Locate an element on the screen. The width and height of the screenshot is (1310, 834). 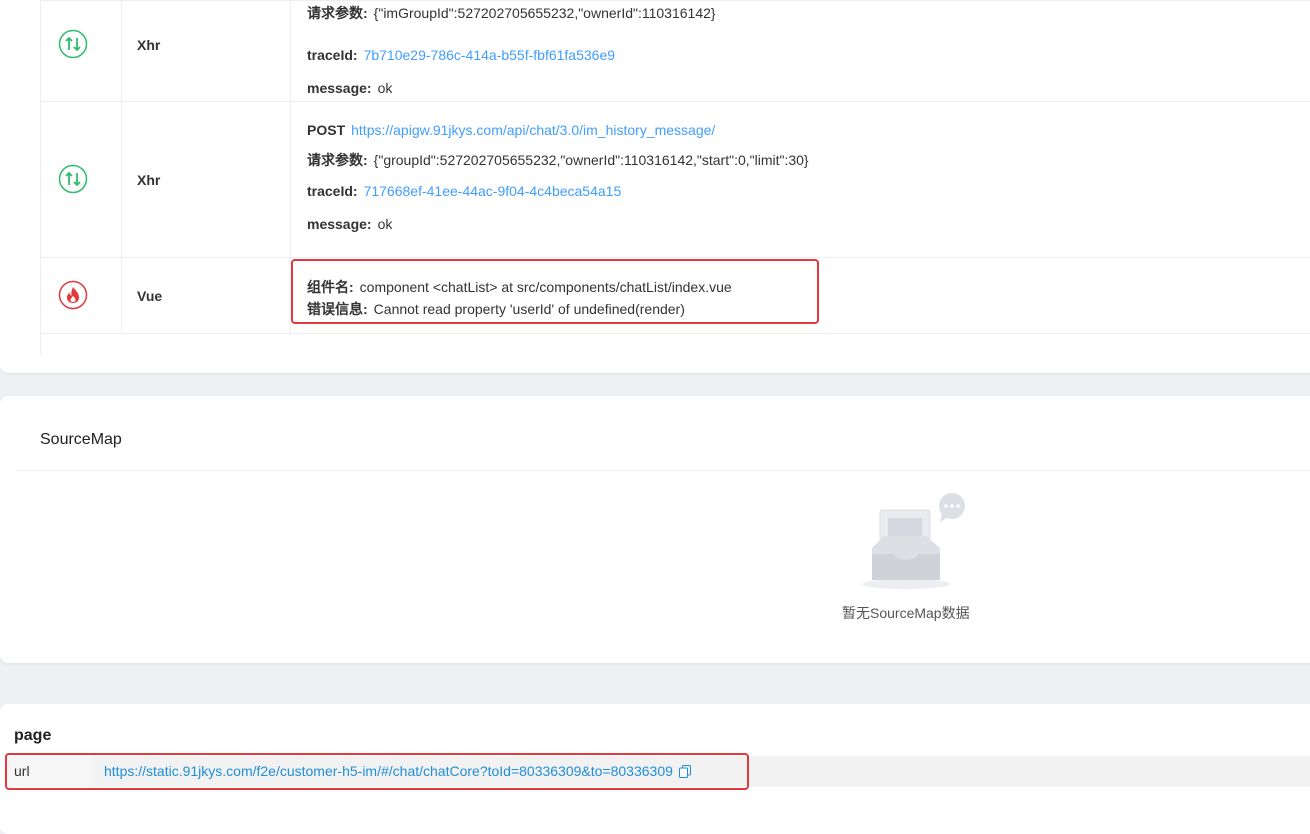
fire-error-icon is located at coordinates (73, 295).